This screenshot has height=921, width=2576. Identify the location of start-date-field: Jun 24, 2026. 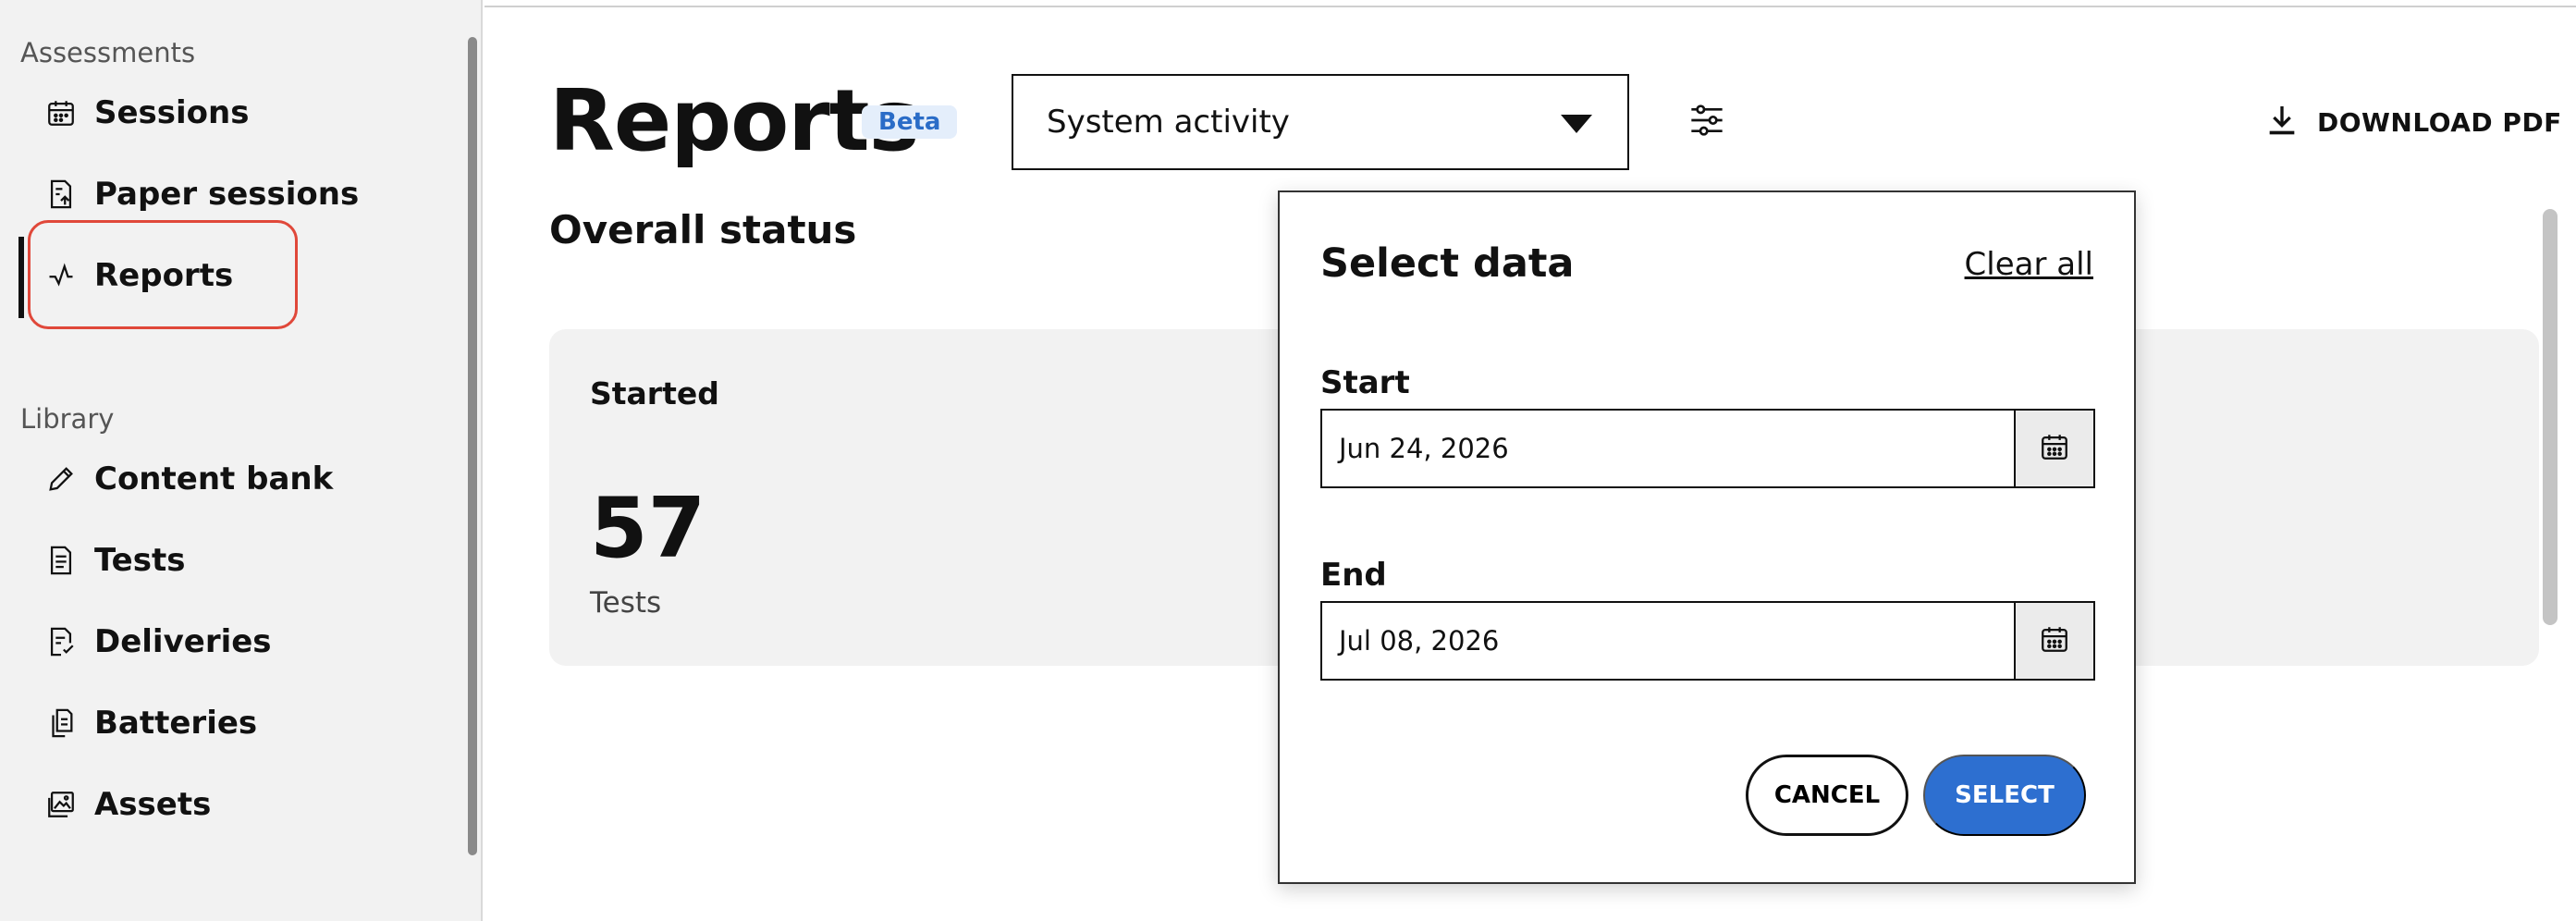
(1707, 448).